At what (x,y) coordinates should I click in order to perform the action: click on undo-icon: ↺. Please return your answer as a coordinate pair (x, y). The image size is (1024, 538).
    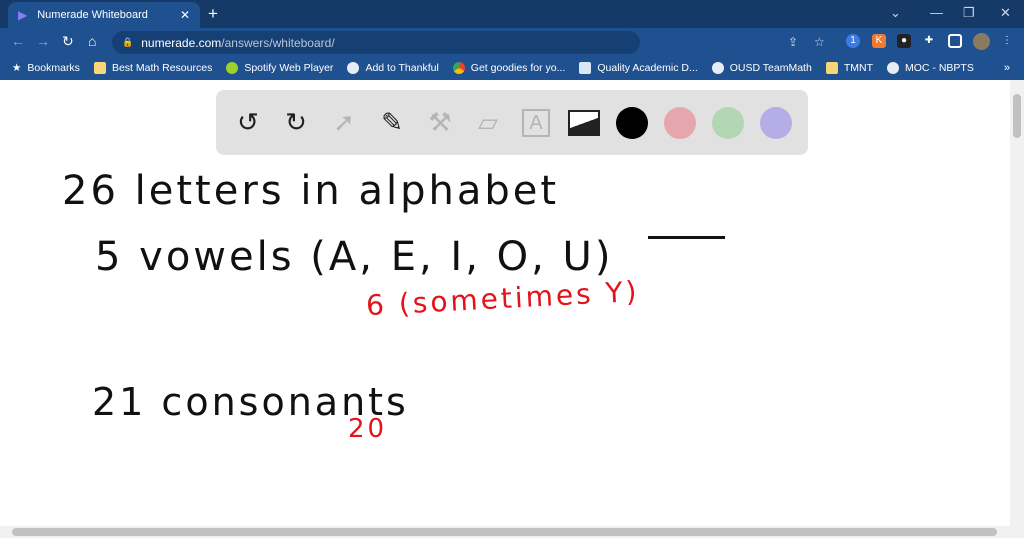
    Looking at the image, I should click on (248, 123).